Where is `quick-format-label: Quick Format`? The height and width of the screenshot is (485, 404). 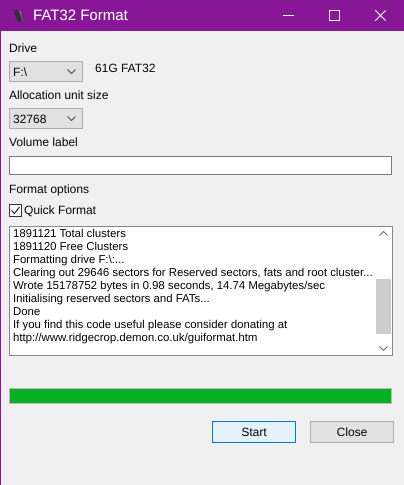 quick-format-label: Quick Format is located at coordinates (60, 210).